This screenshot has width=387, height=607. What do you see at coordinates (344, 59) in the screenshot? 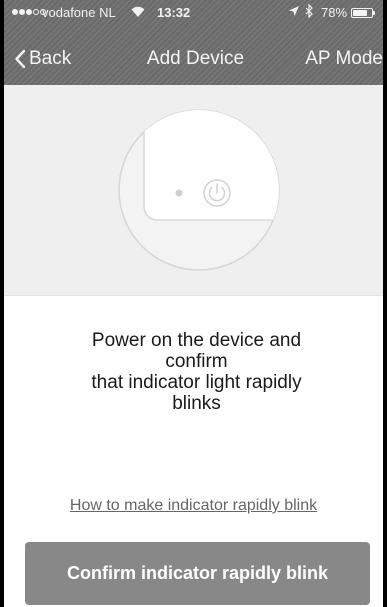
I see `ap-mode-button: AP Mode` at bounding box center [344, 59].